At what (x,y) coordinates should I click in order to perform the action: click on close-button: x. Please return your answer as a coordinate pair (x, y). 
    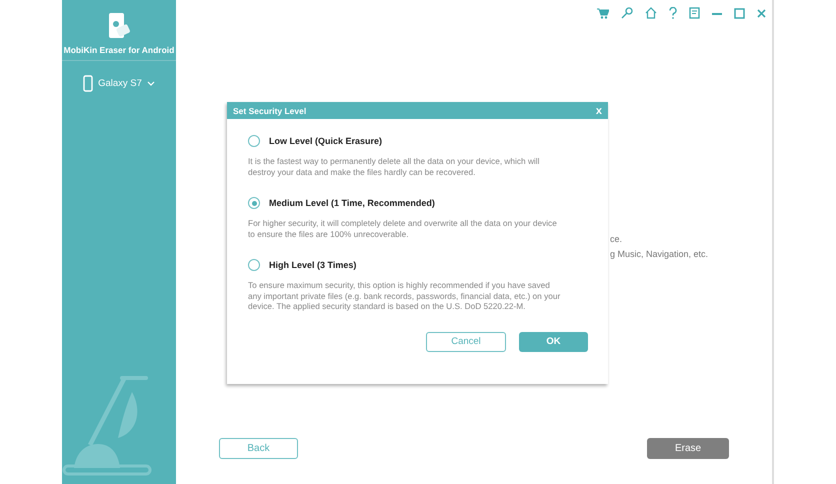
    Looking at the image, I should click on (599, 110).